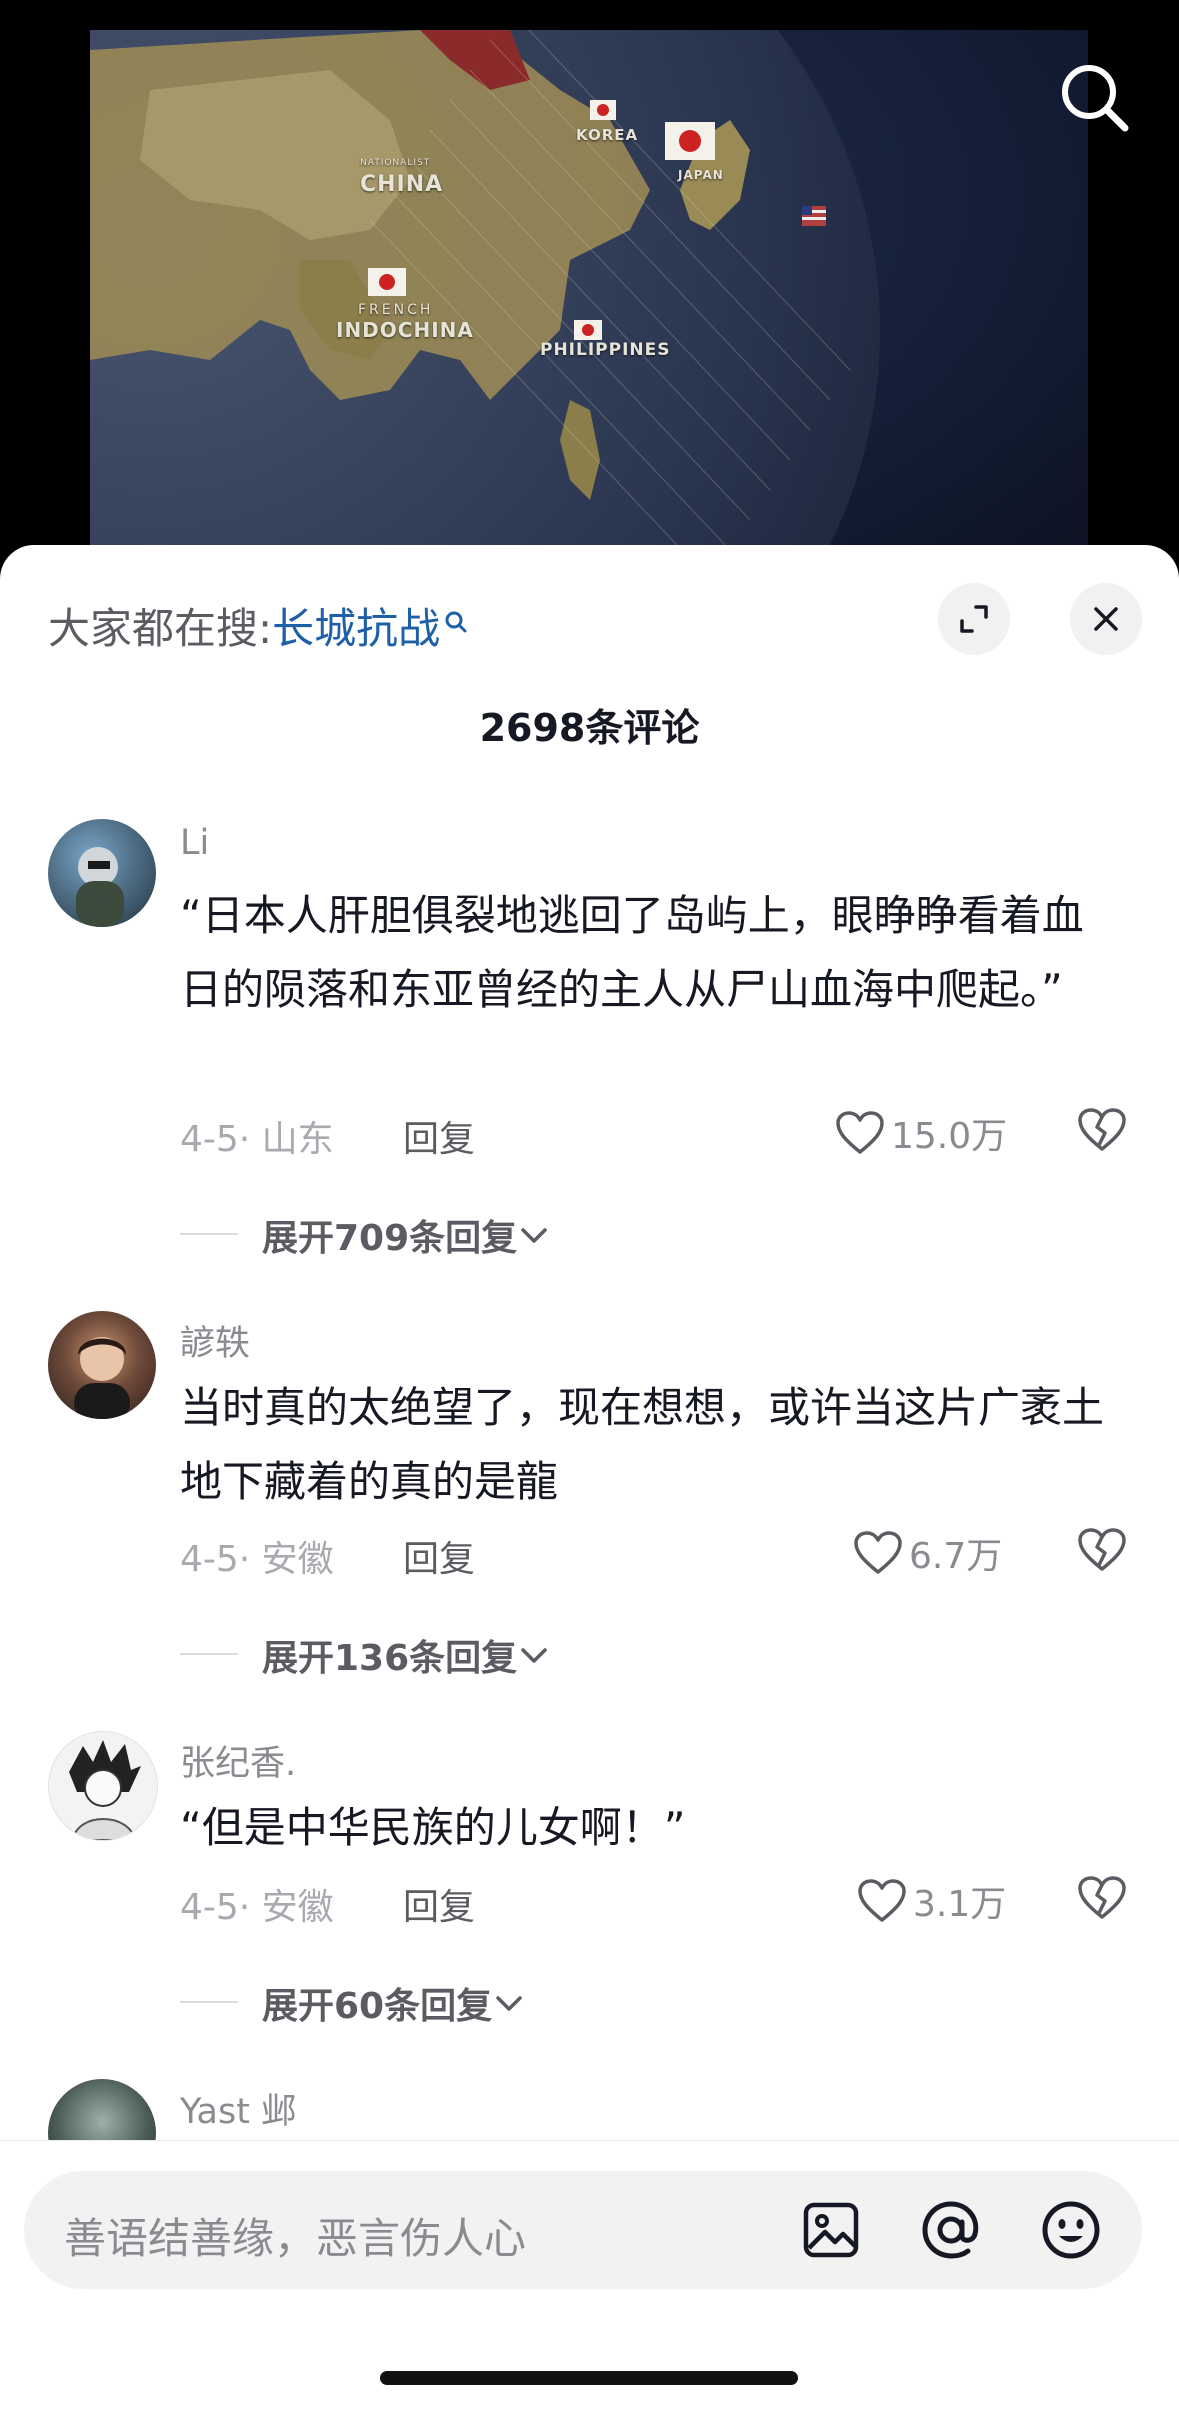 The width and height of the screenshot is (1179, 2413). Describe the element at coordinates (589, 728) in the screenshot. I see `comment-count: 2698条评论` at that location.